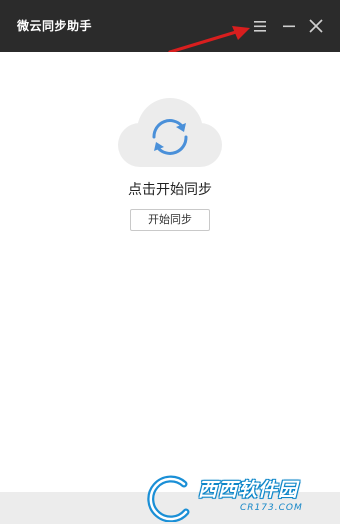 This screenshot has width=340, height=524. What do you see at coordinates (55, 26) in the screenshot?
I see `app-title: 微云同步助手` at bounding box center [55, 26].